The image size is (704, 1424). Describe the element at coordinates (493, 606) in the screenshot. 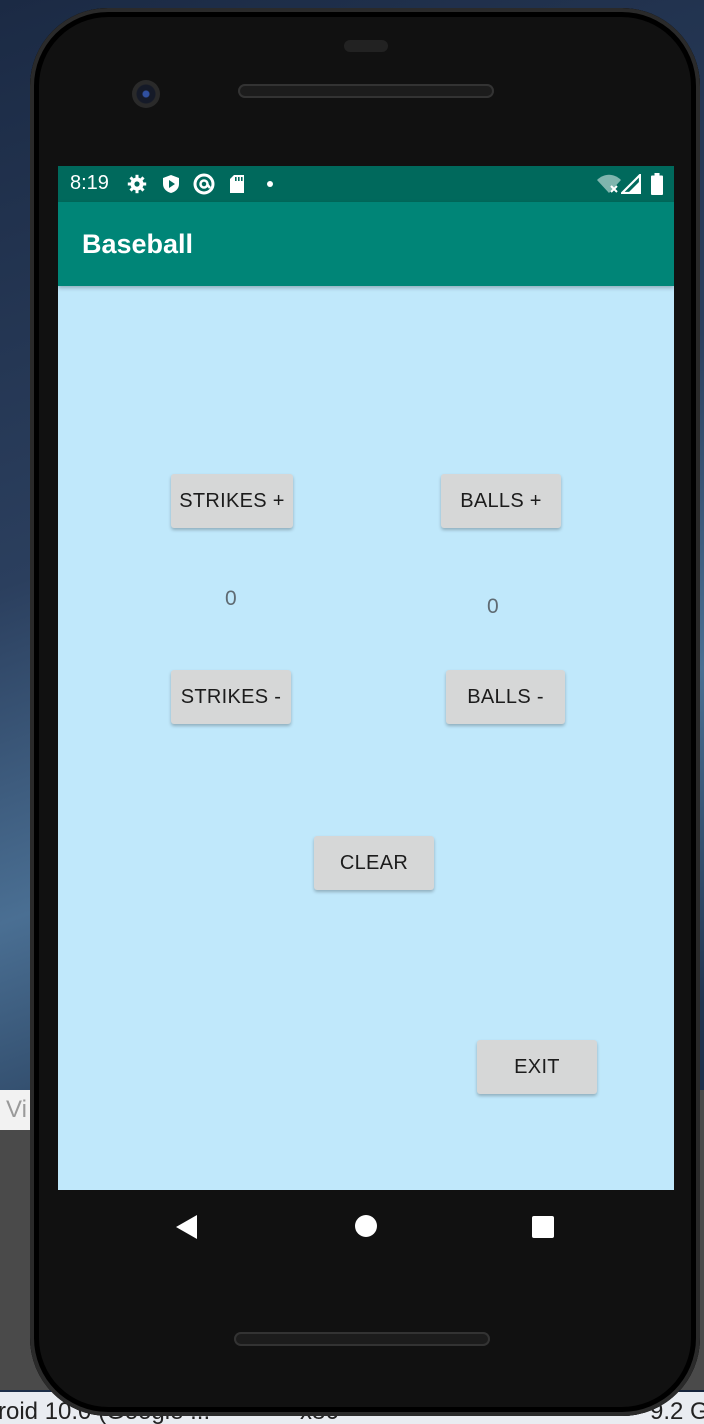

I see `balls-count: 0` at that location.